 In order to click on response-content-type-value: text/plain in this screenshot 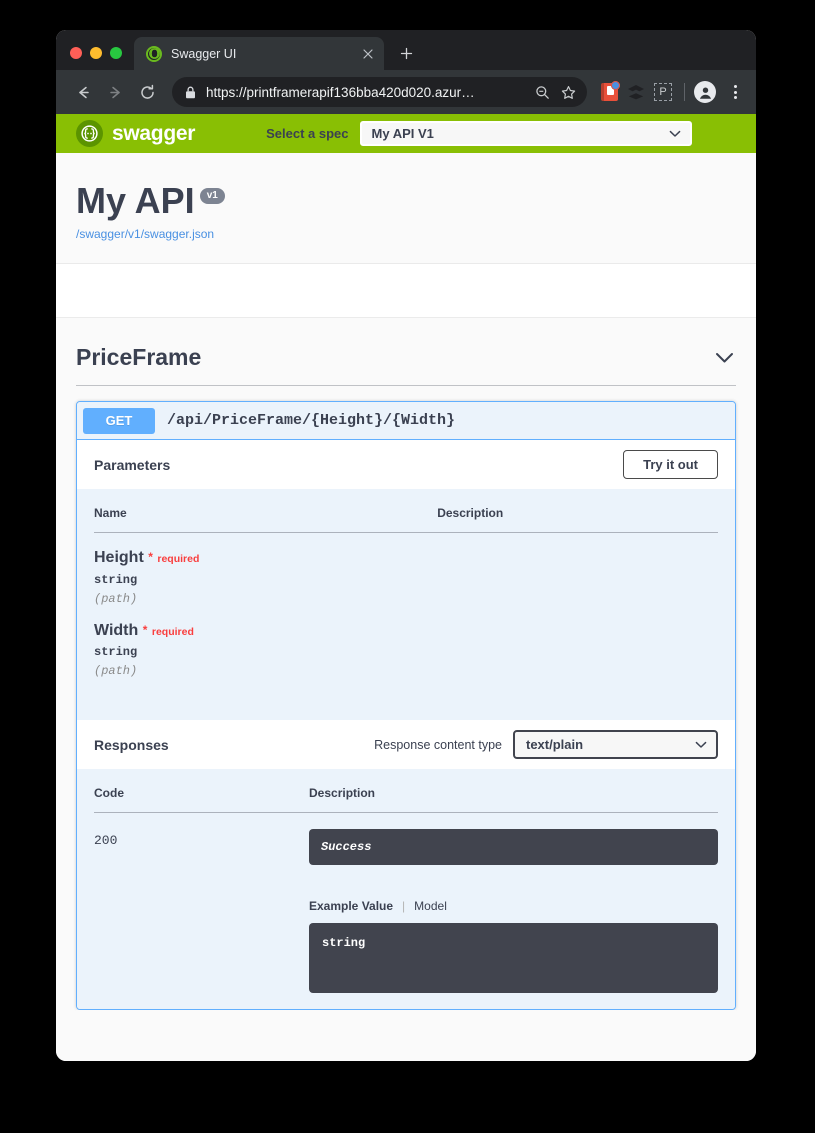, I will do `click(555, 745)`.